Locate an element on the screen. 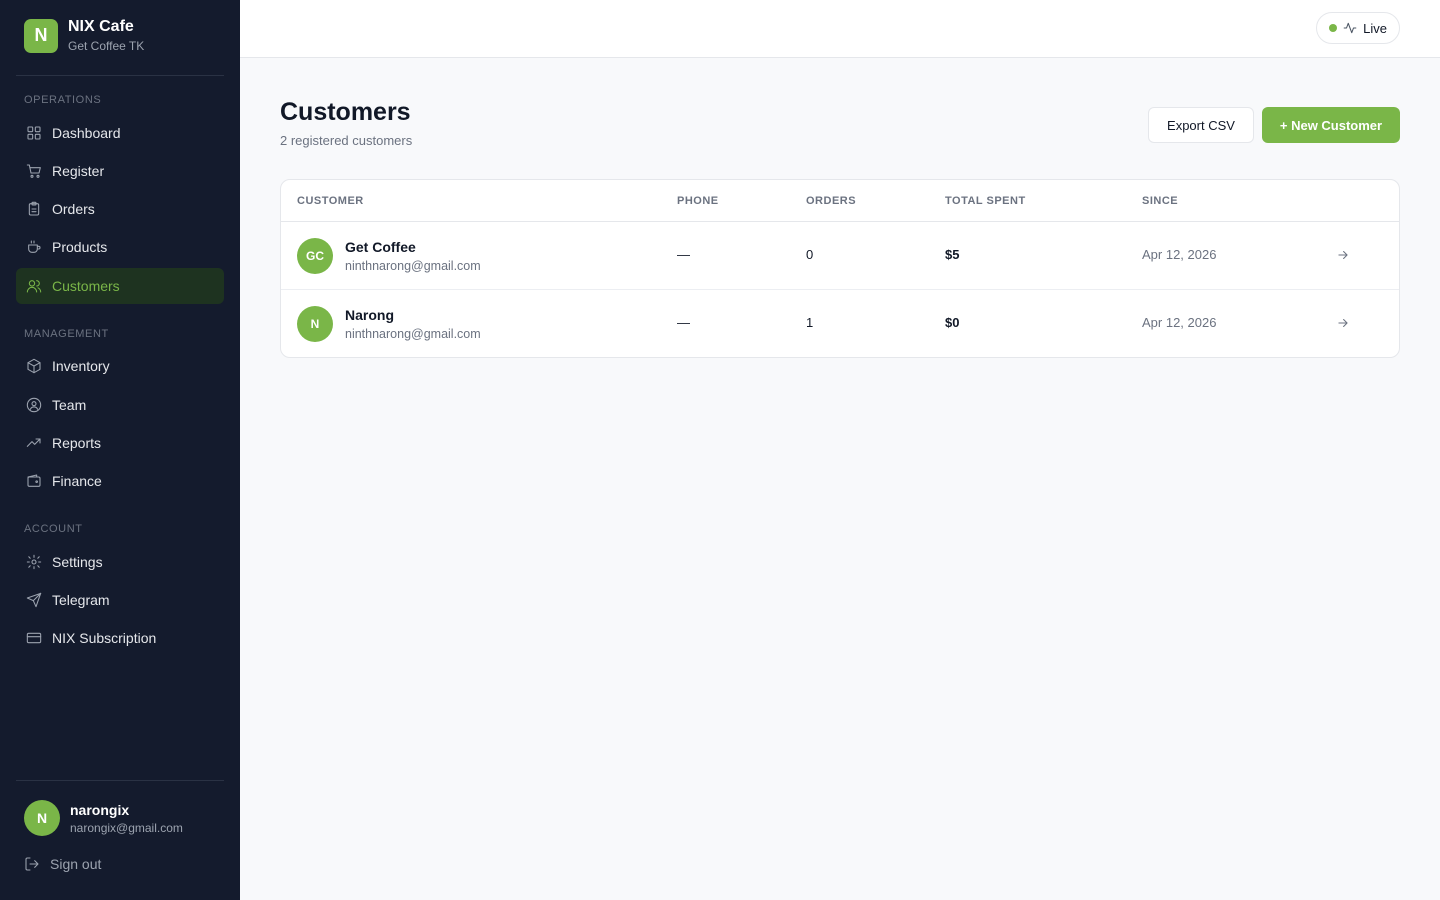 The width and height of the screenshot is (1440, 900). sidebar-item-label: Products is located at coordinates (80, 247).